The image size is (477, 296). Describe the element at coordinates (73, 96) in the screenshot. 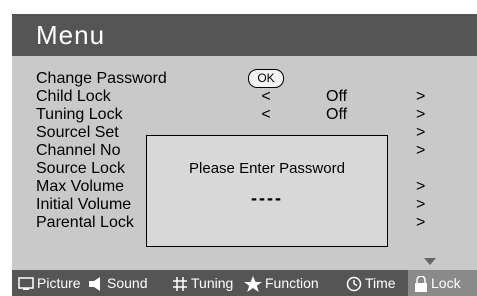

I see `menu-item-label: Child Lock` at that location.